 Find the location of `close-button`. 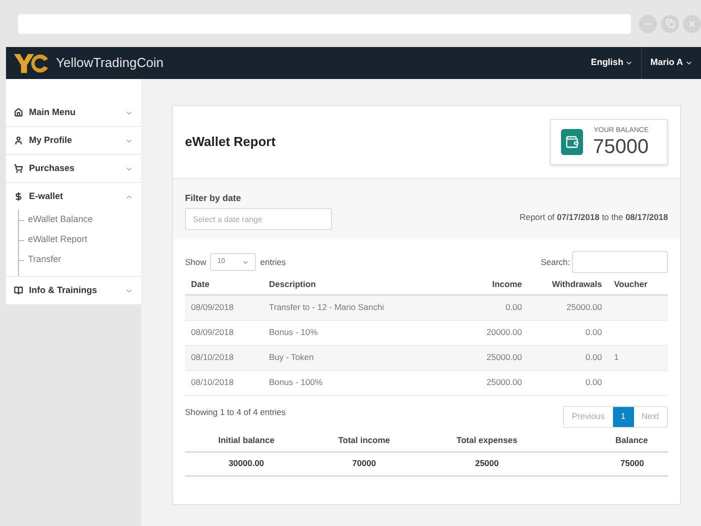

close-button is located at coordinates (692, 23).